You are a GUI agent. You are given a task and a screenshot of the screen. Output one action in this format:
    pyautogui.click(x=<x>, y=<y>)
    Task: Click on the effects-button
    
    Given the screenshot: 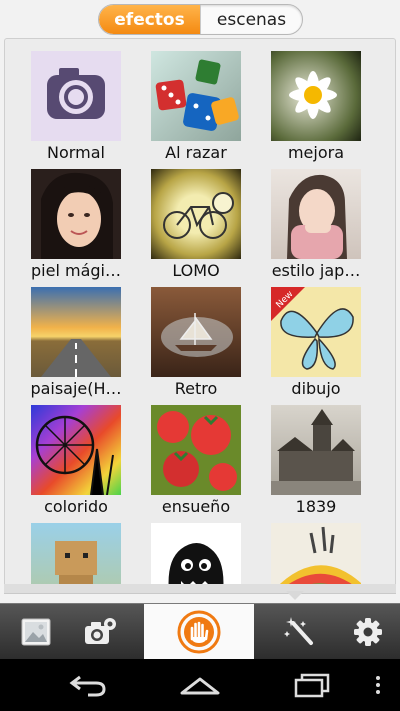 What is the action you would take?
    pyautogui.click(x=300, y=632)
    